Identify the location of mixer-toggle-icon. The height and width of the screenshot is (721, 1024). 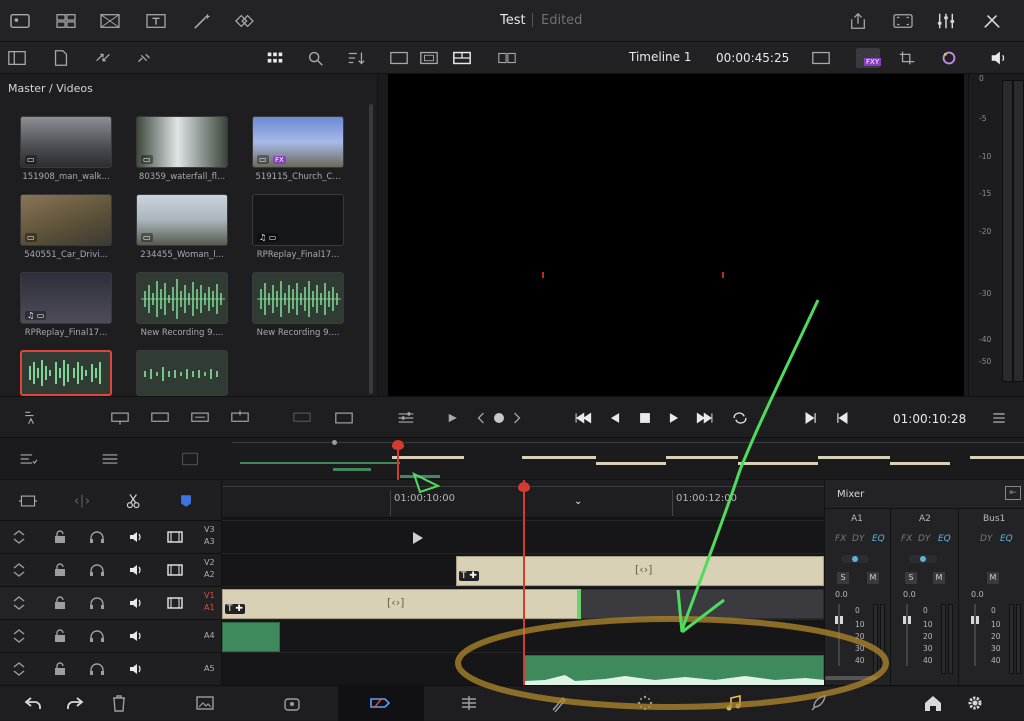
(946, 21).